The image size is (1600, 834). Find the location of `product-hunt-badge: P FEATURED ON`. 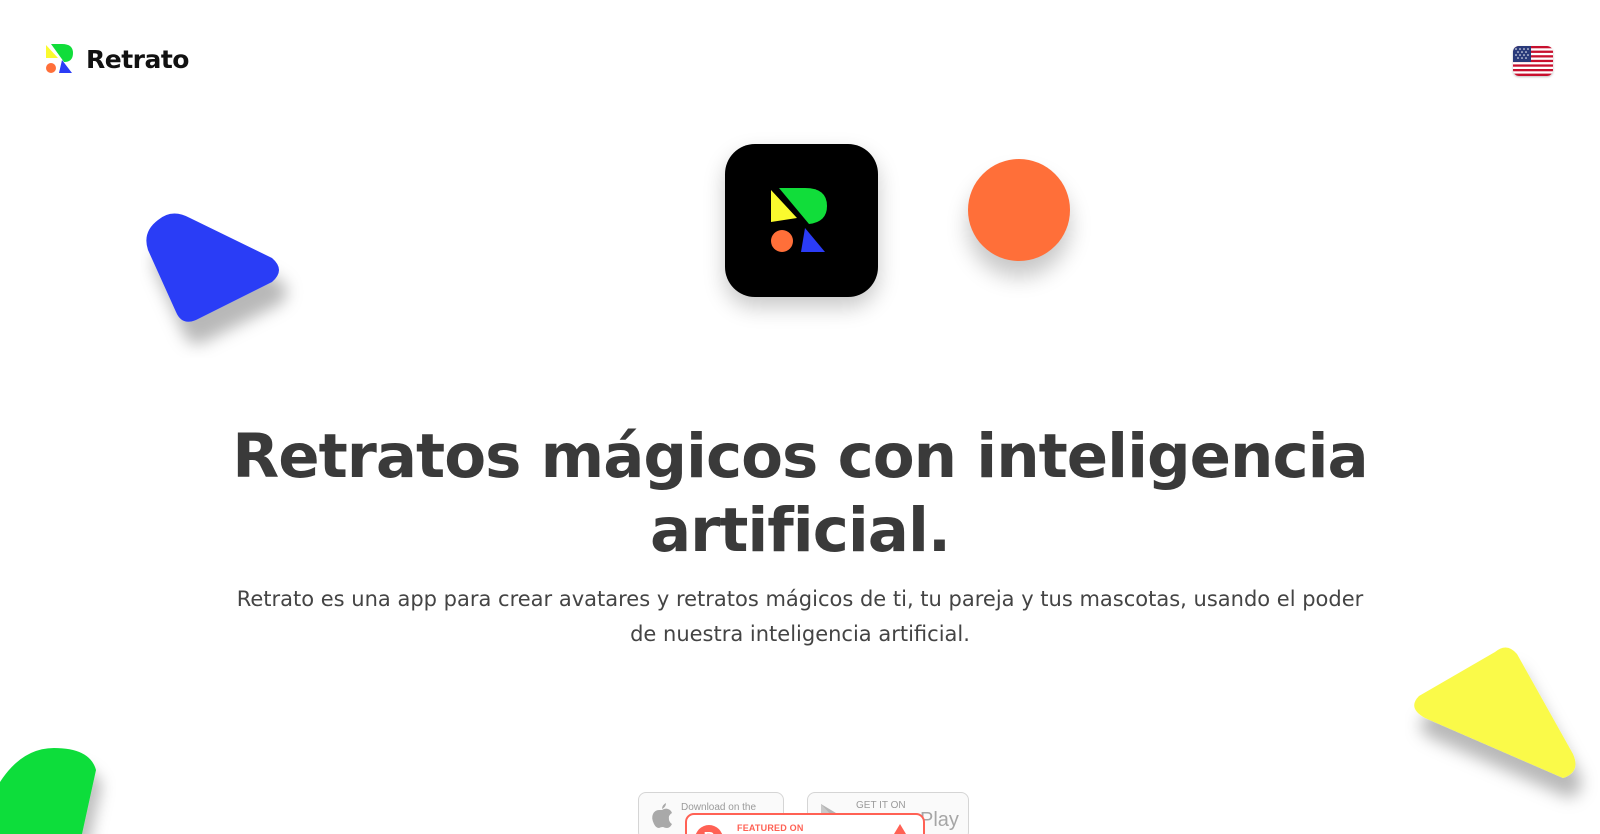

product-hunt-badge: P FEATURED ON is located at coordinates (805, 823).